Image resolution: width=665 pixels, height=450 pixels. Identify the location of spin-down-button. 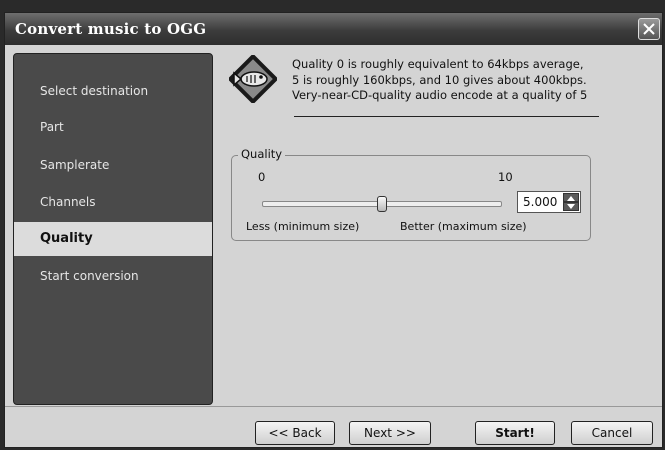
(571, 206).